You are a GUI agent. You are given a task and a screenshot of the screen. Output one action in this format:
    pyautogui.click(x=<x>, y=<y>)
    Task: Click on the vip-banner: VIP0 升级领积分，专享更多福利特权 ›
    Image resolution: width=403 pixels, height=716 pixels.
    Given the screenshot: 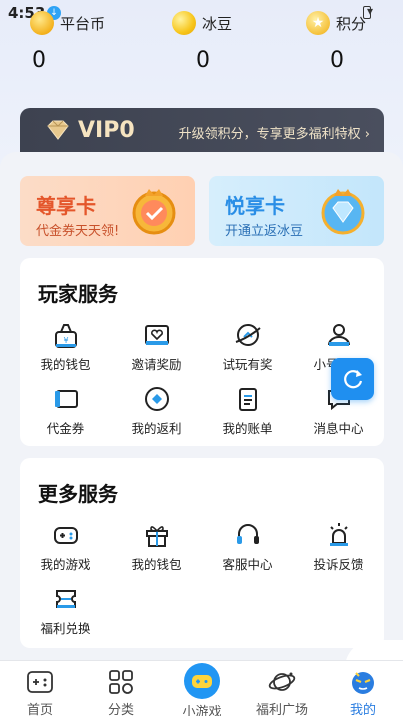 What is the action you would take?
    pyautogui.click(x=202, y=132)
    